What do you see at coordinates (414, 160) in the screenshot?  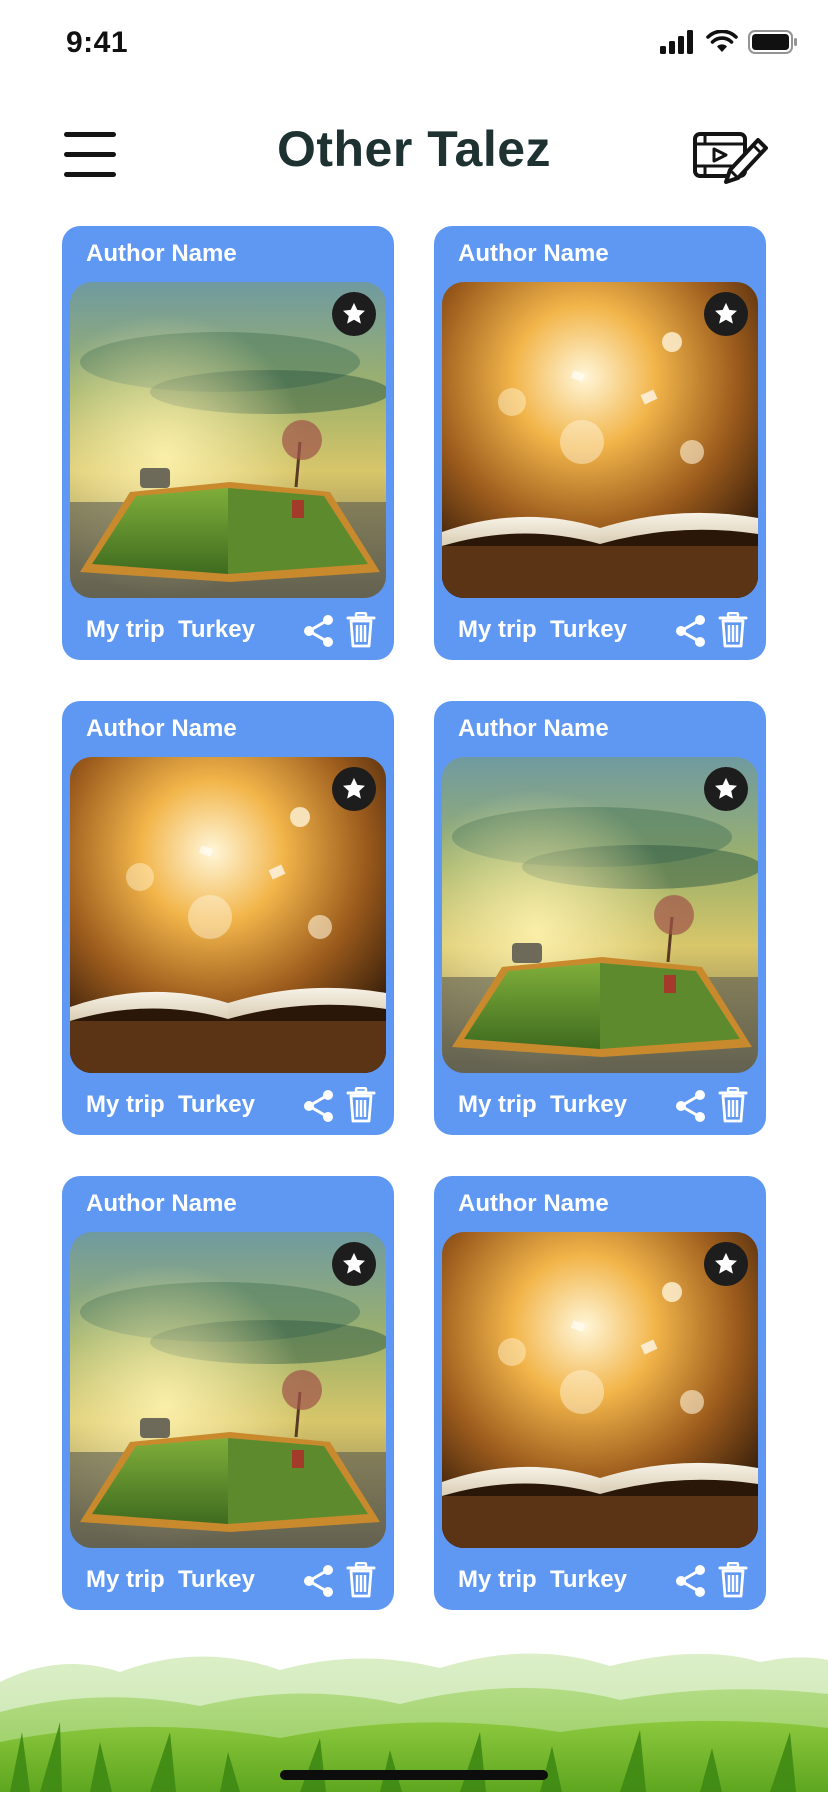 I see `header: Other Talez` at bounding box center [414, 160].